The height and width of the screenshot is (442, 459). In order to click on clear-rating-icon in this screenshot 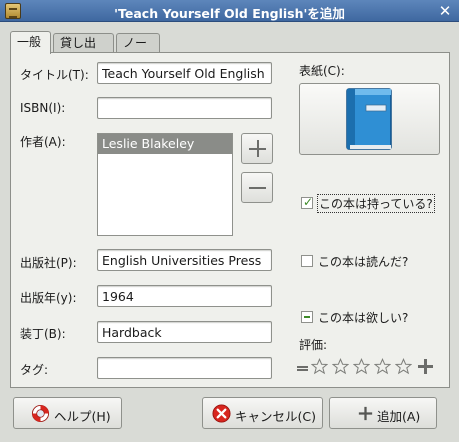, I will do `click(302, 367)`.